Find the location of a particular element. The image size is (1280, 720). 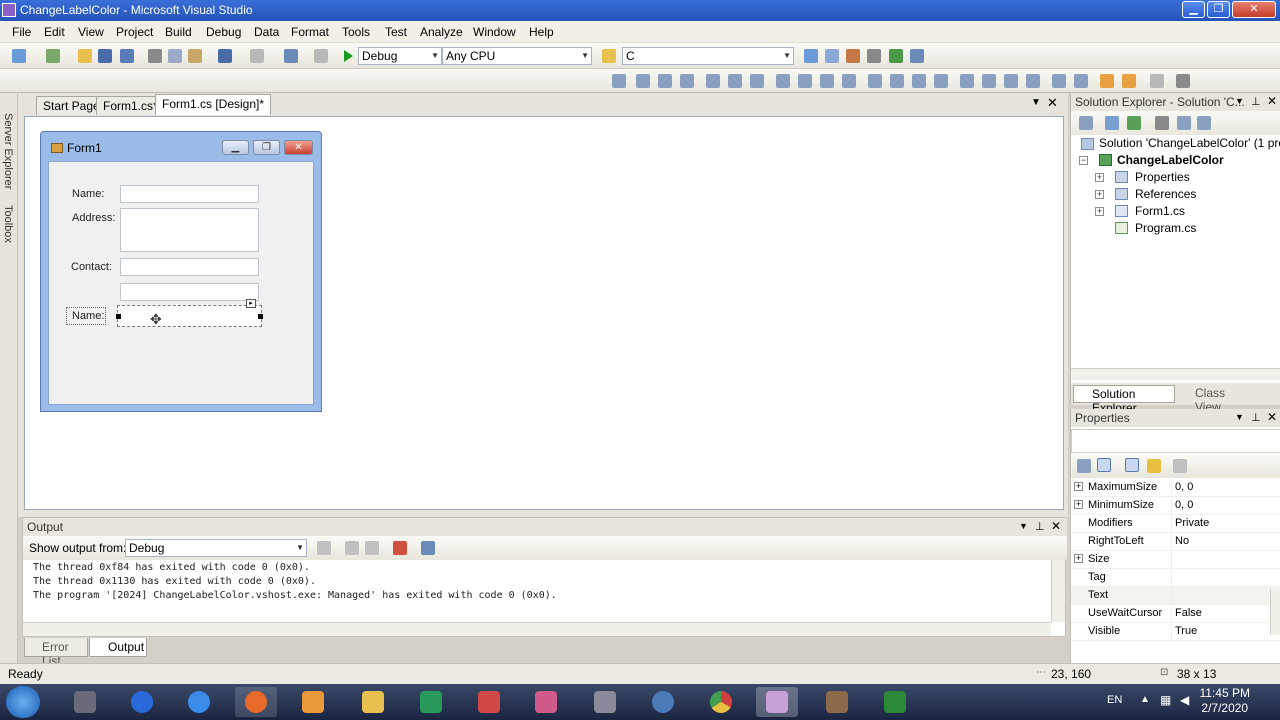

platform-combo: Any CPU ▼ is located at coordinates (517, 56).